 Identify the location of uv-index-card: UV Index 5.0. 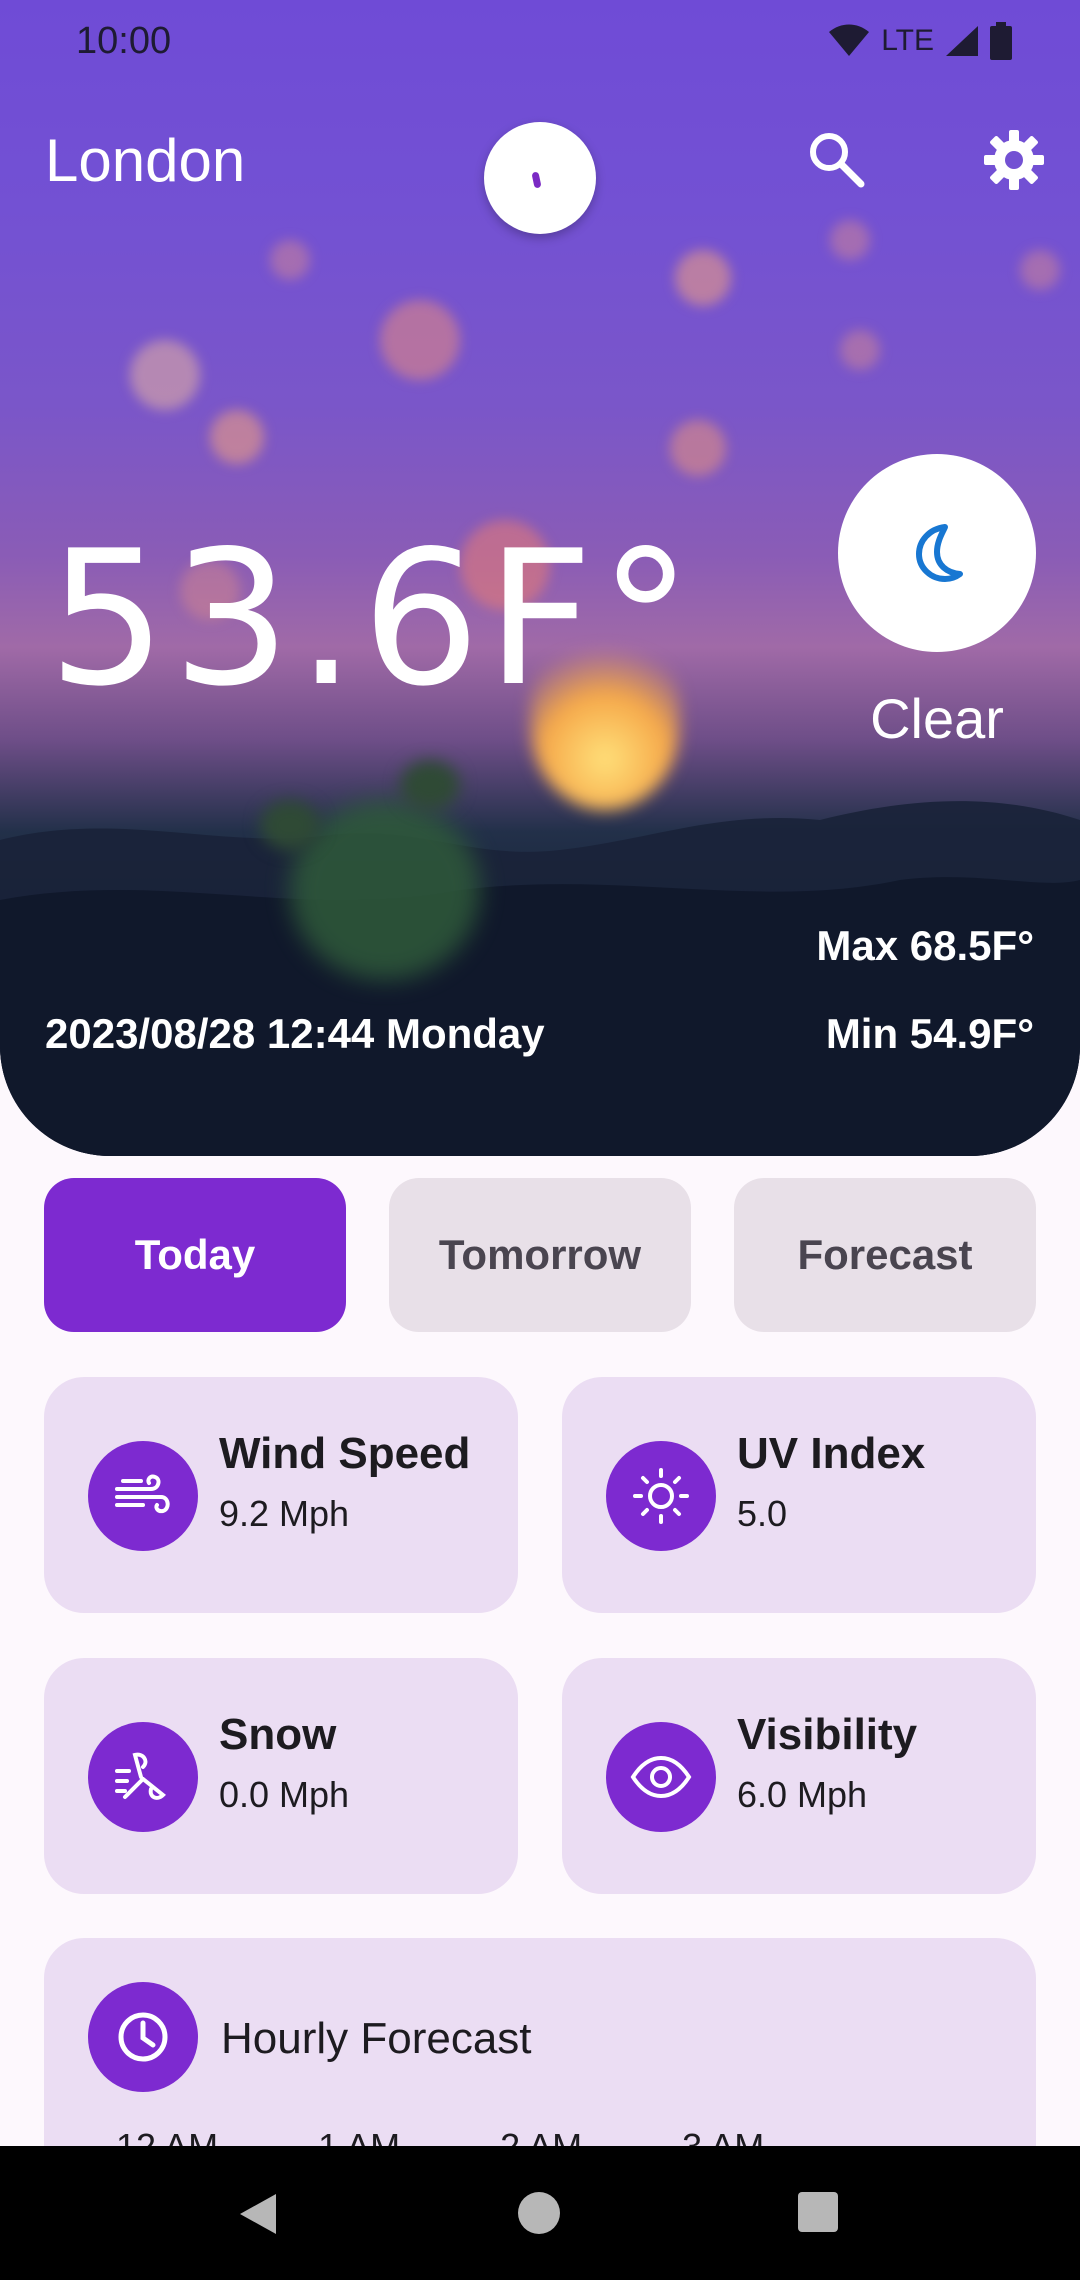
(799, 1495).